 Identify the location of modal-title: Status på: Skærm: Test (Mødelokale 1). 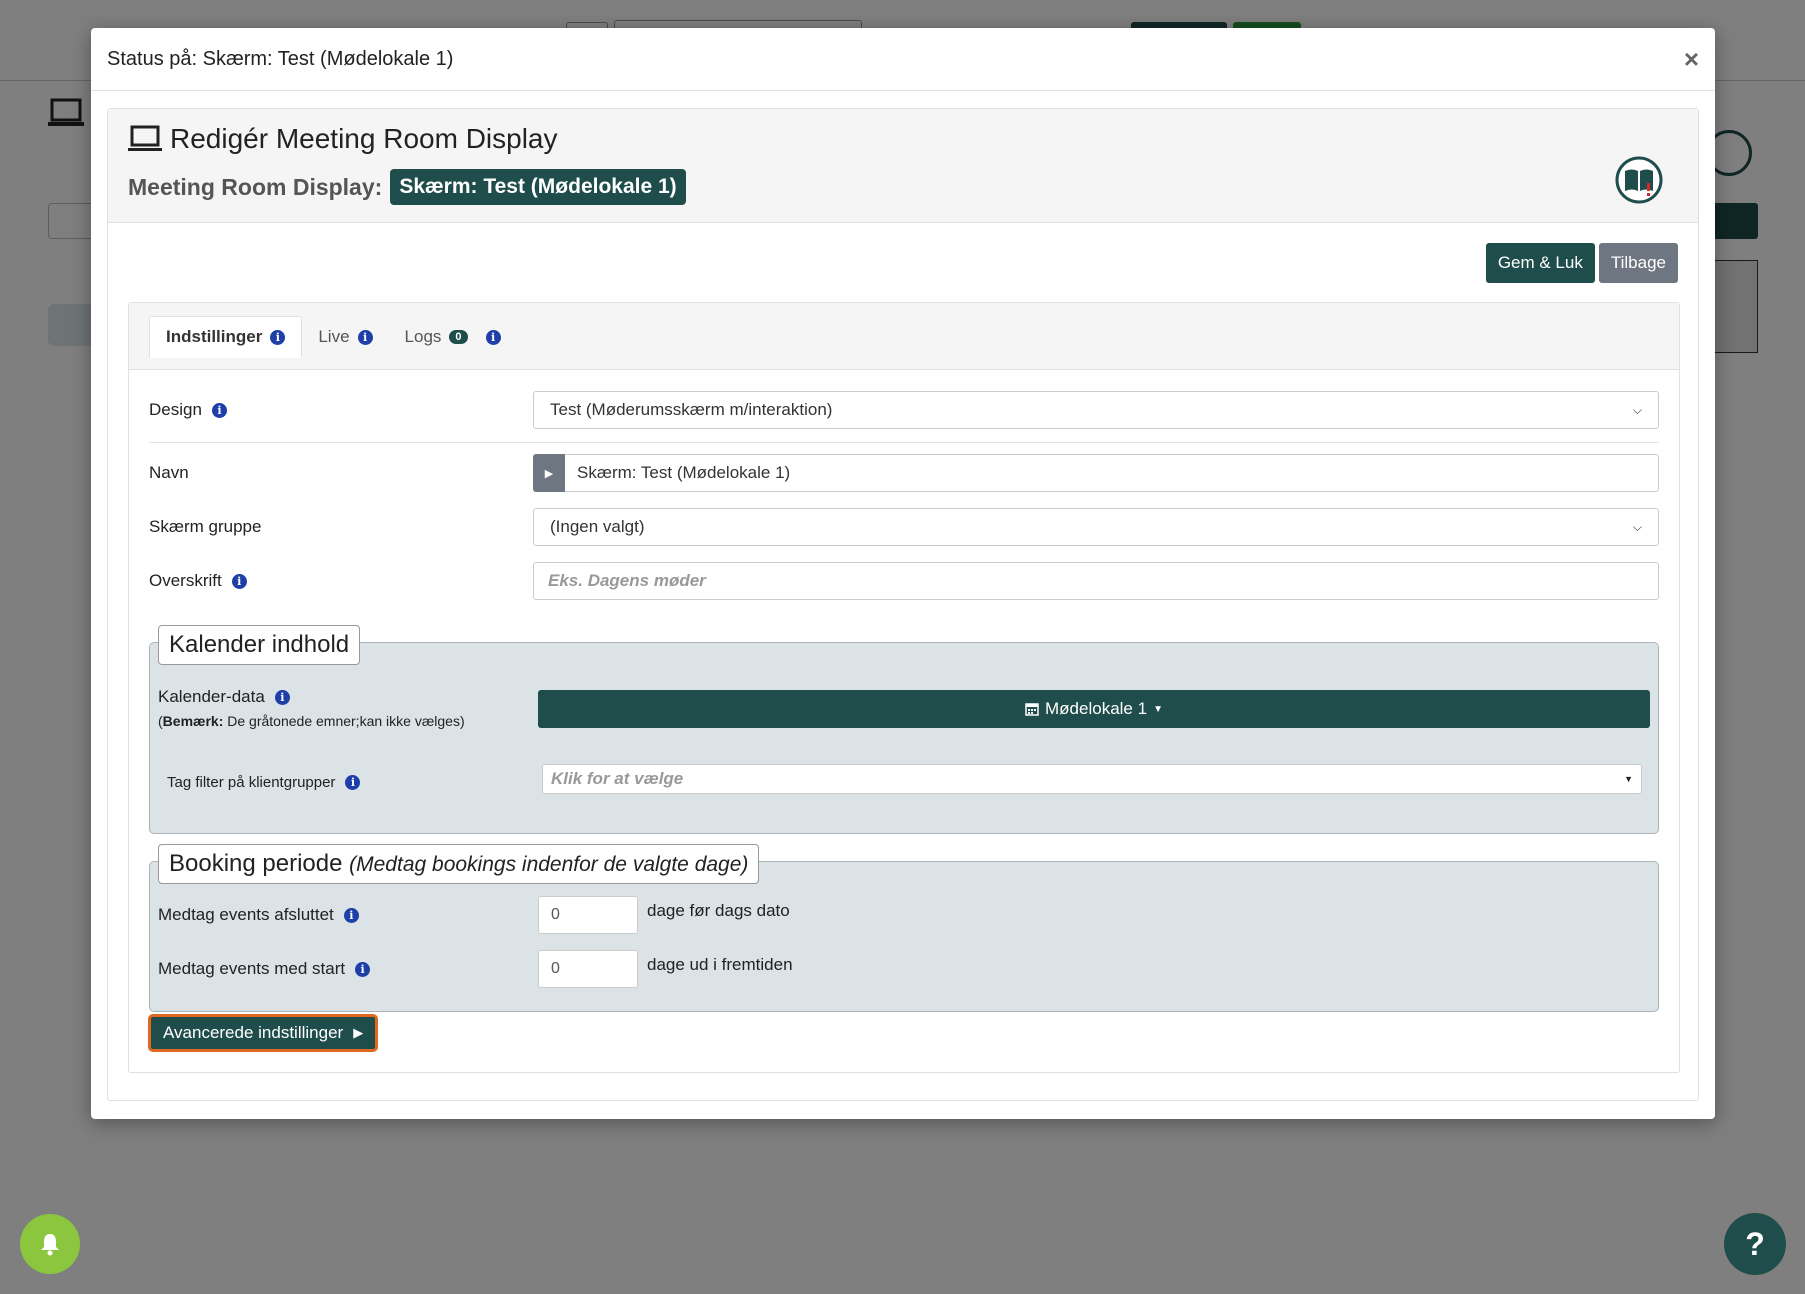
(280, 58).